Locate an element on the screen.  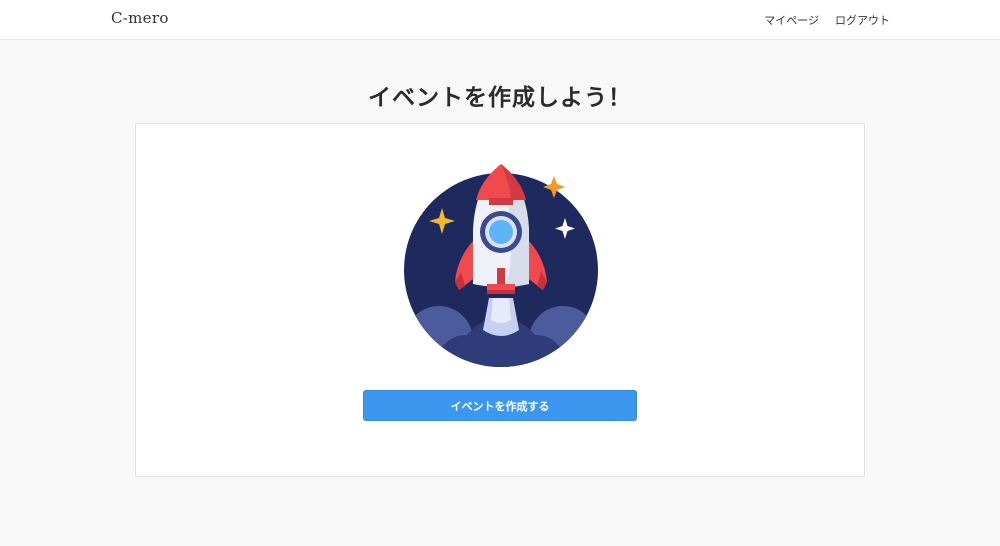
rocket-launch-icon is located at coordinates (501, 265).